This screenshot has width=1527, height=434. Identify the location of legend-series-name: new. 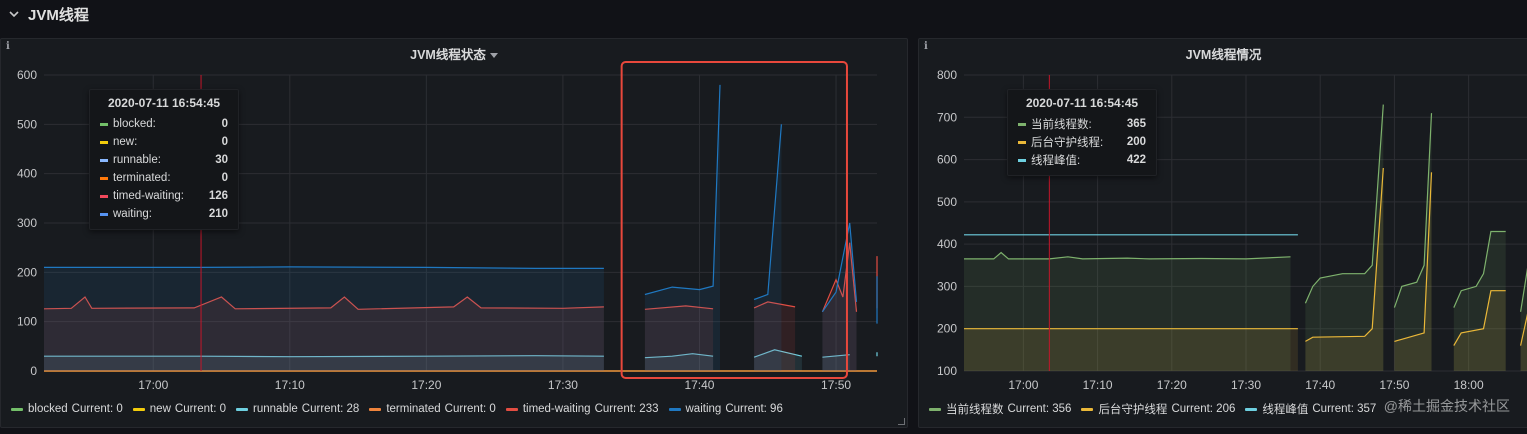
(160, 409).